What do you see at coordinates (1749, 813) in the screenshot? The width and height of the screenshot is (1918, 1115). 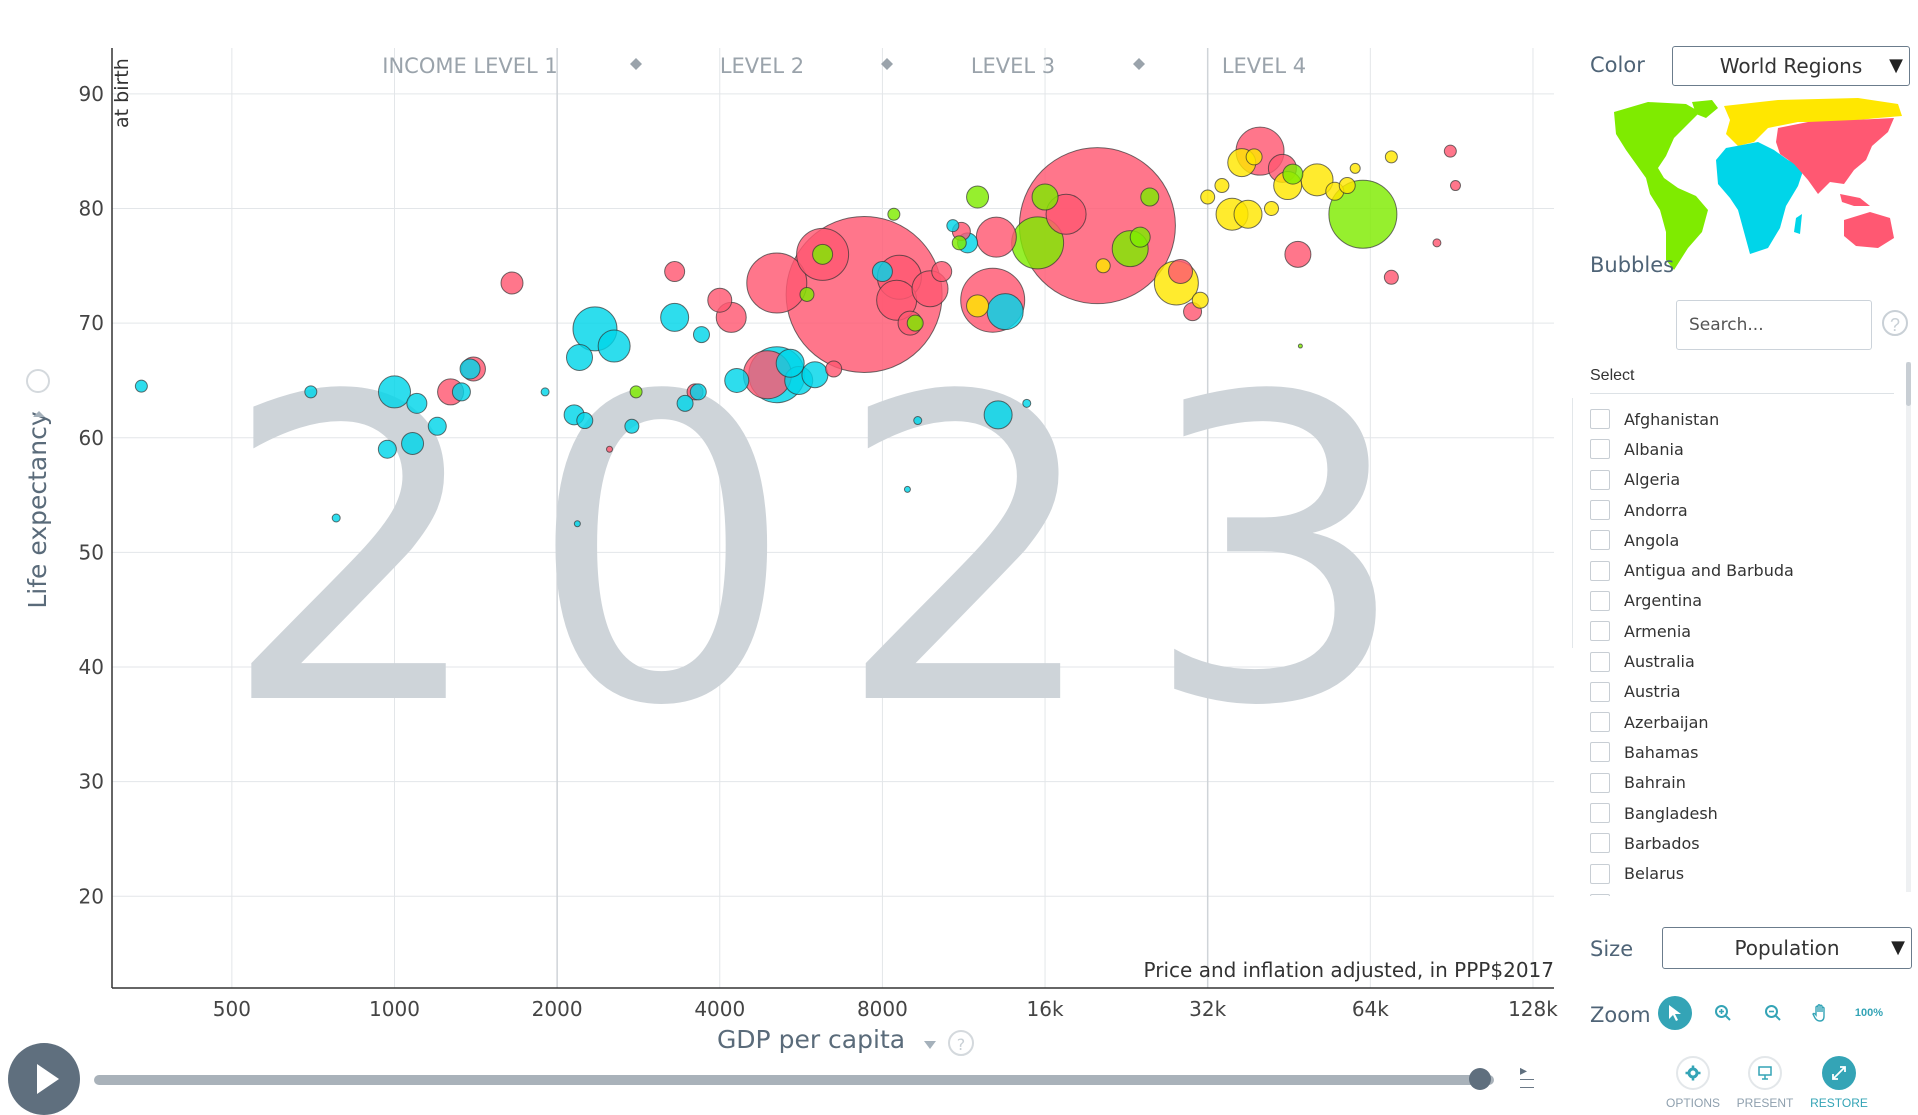 I see `country-item: Bangladesh` at bounding box center [1749, 813].